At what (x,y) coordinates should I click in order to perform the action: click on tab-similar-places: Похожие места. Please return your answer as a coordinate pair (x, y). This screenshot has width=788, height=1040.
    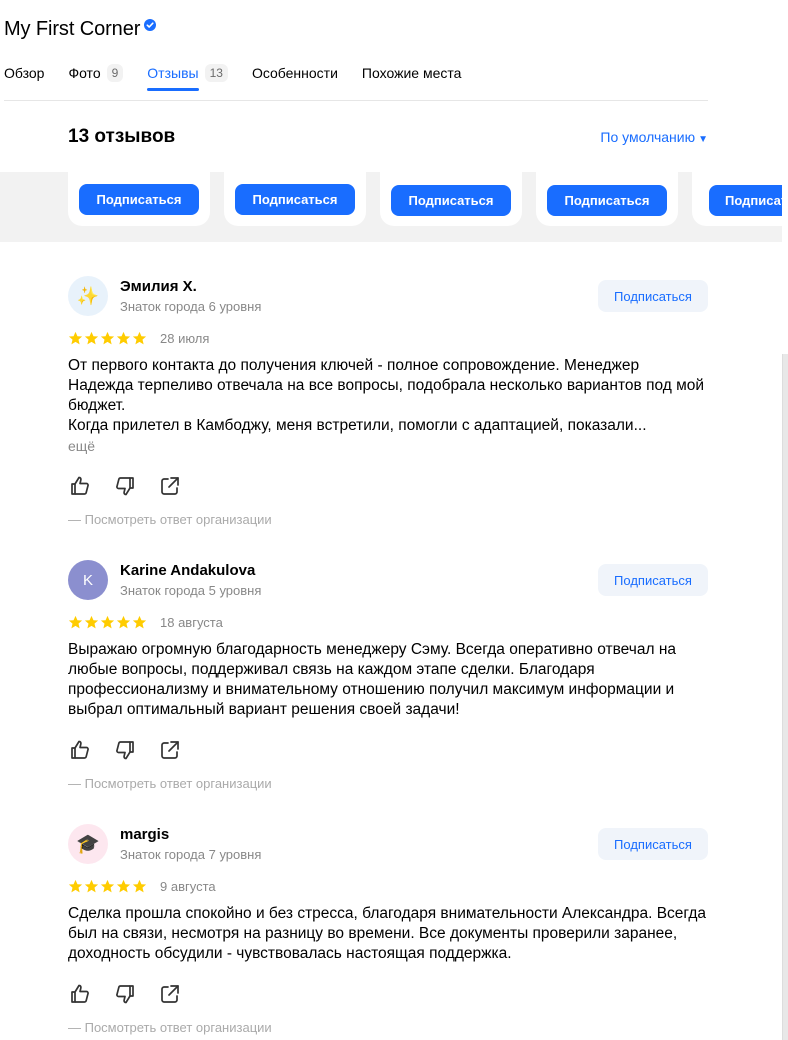
    Looking at the image, I should click on (411, 73).